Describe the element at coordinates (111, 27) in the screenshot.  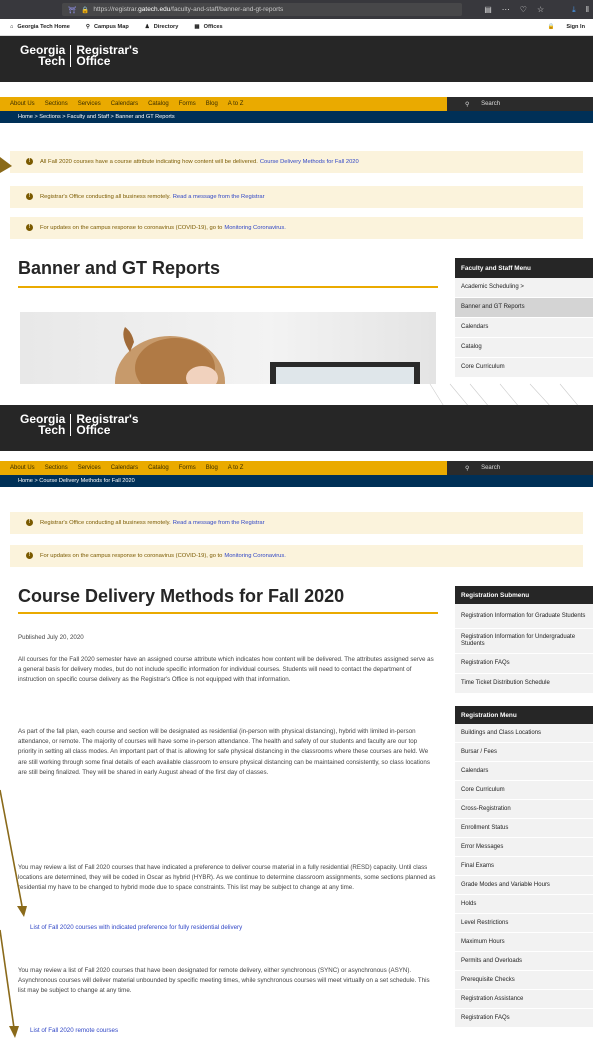
I see `util-link-map: Campus Map` at that location.